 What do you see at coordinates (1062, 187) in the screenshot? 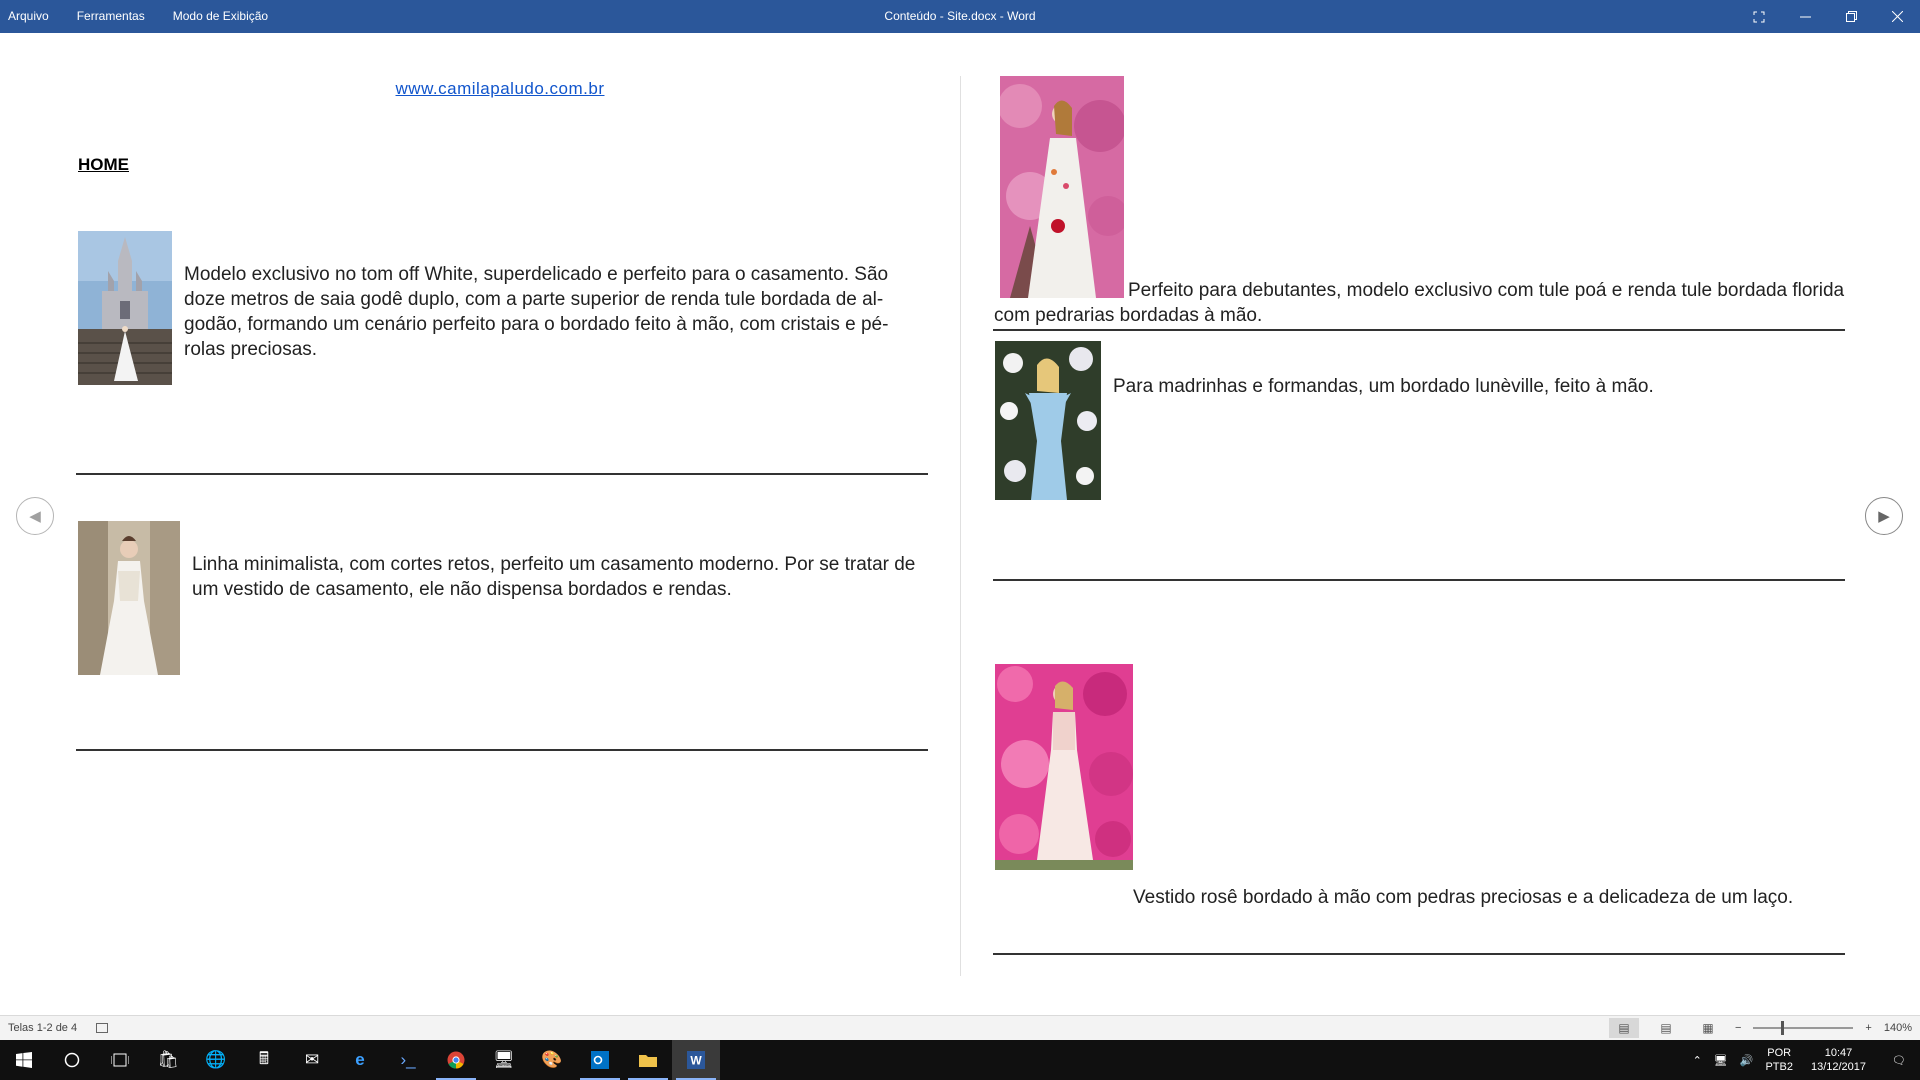
I see `debutante-dress-photo` at bounding box center [1062, 187].